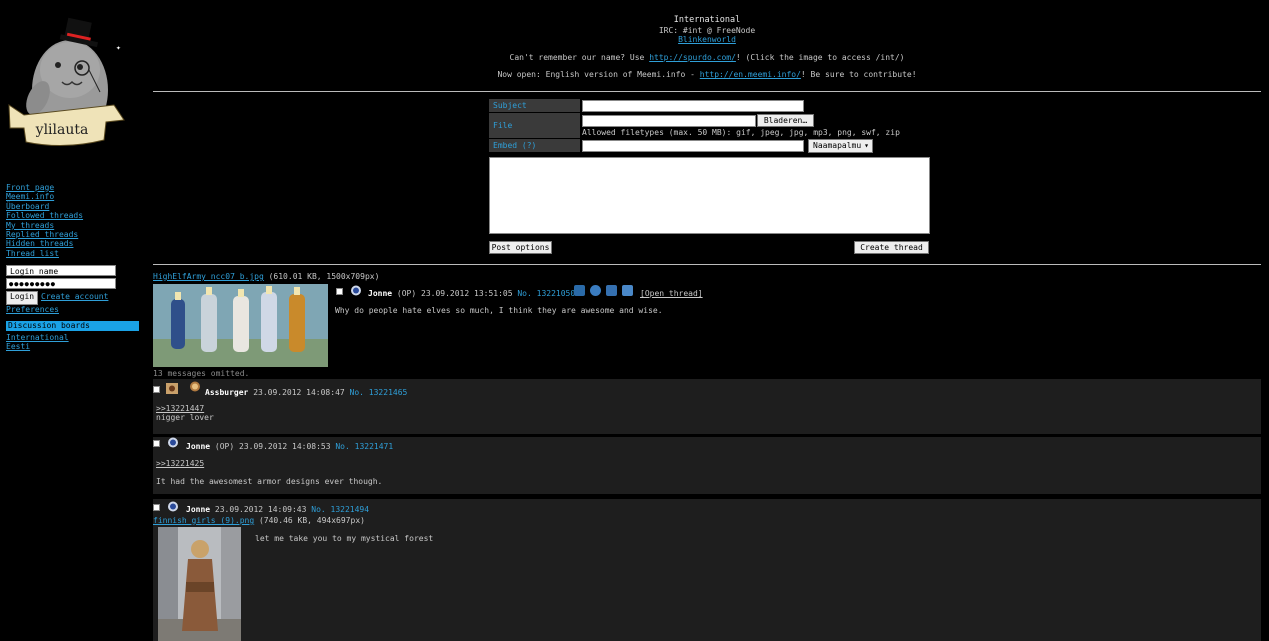  I want to click on hide-thread-icon, so click(579, 290).